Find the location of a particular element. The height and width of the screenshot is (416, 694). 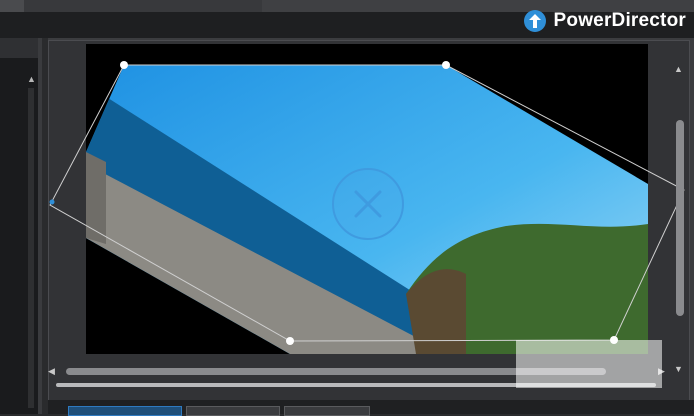

resize-handle-bottom-left is located at coordinates (290, 341).